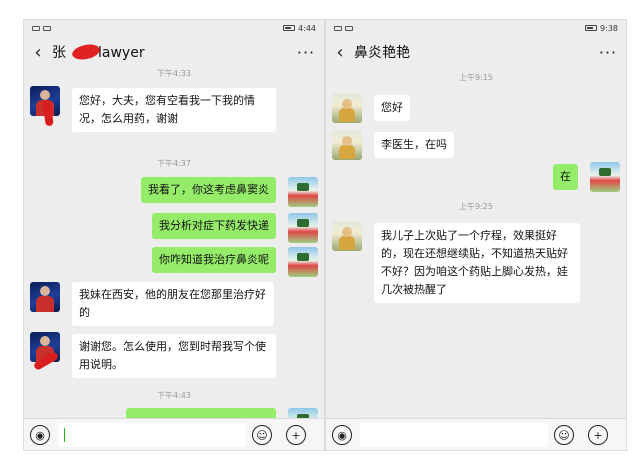 This screenshot has height=470, width=640. Describe the element at coordinates (174, 163) in the screenshot. I see `time-stamp: 下午4:37` at that location.